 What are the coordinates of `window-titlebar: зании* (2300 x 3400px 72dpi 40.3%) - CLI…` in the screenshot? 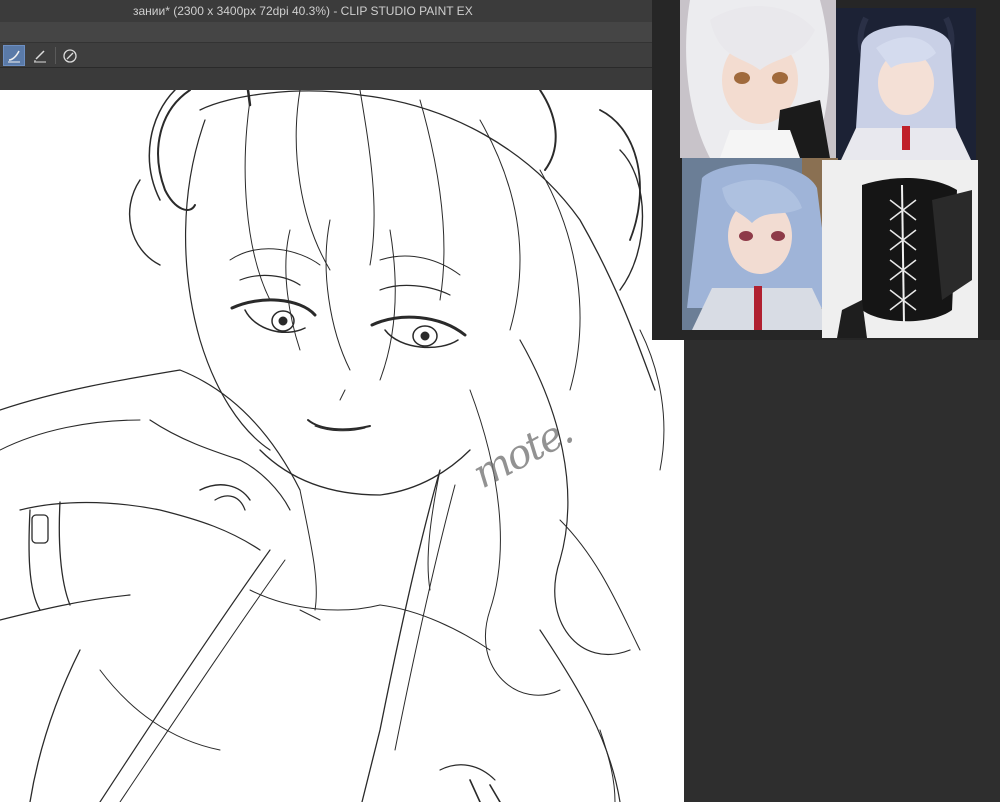 It's located at (326, 11).